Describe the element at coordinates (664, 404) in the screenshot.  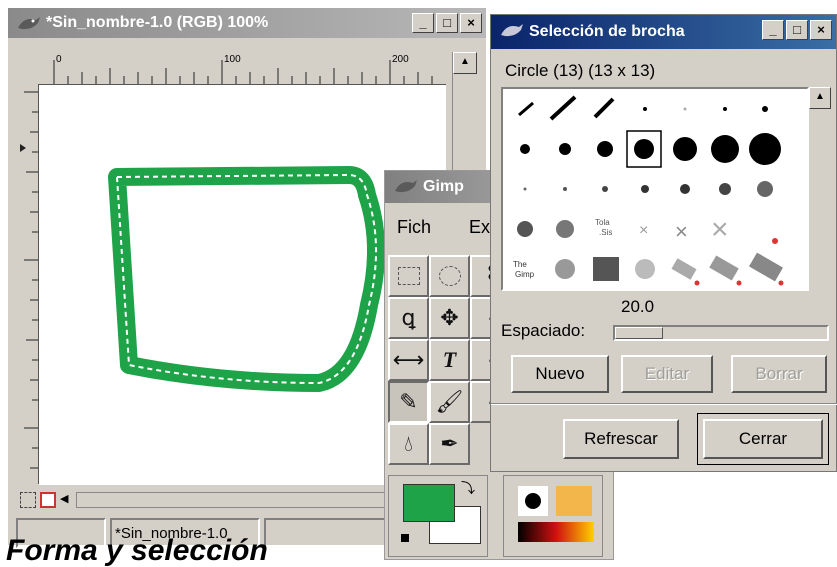
I see `dialog-separator` at that location.